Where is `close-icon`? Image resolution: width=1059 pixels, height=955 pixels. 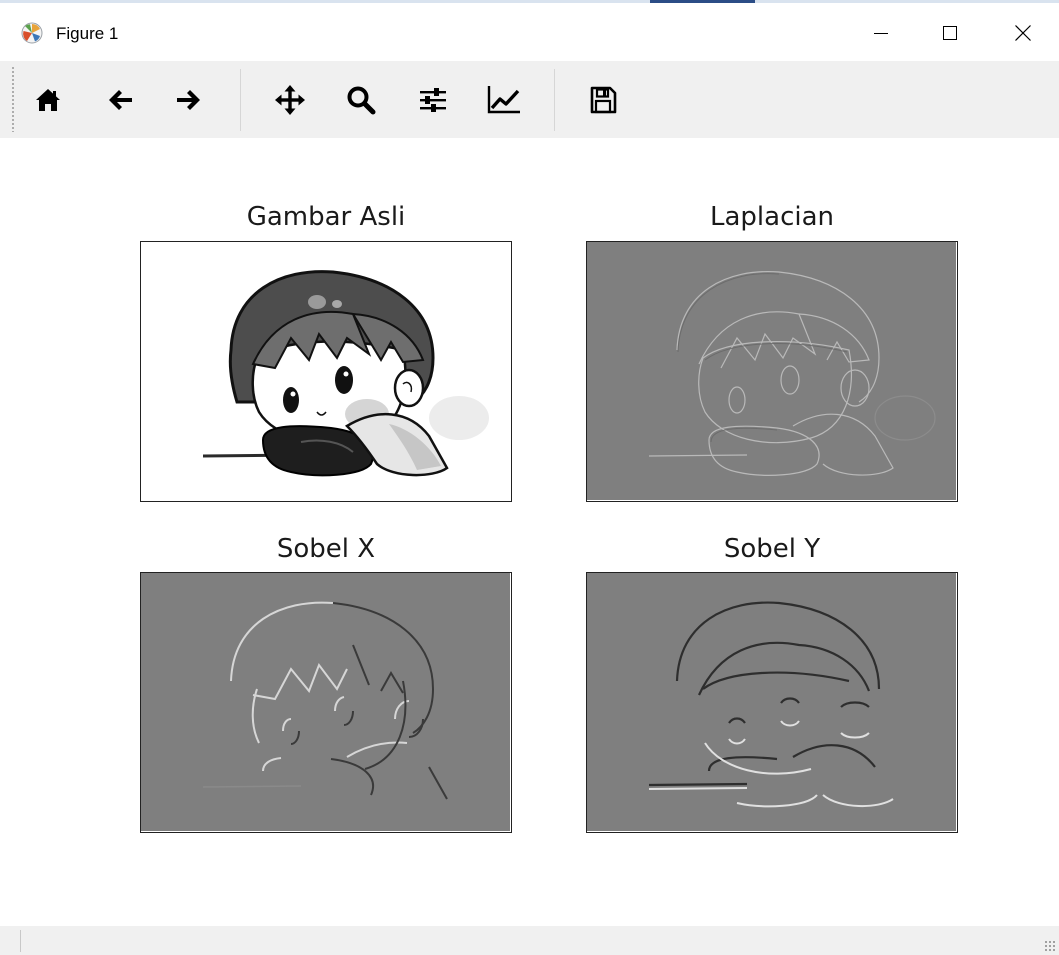 close-icon is located at coordinates (1023, 33).